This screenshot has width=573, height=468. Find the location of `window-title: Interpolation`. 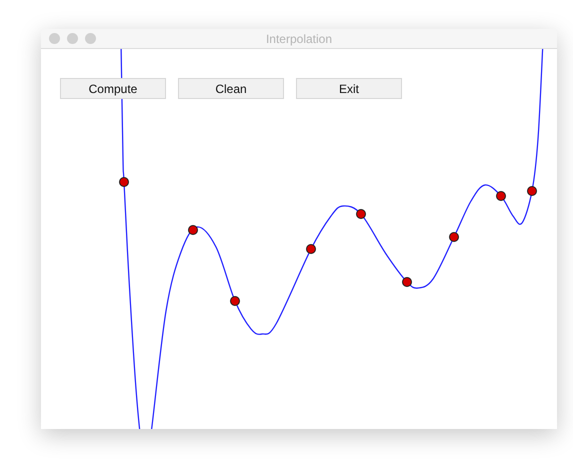

window-title: Interpolation is located at coordinates (299, 39).